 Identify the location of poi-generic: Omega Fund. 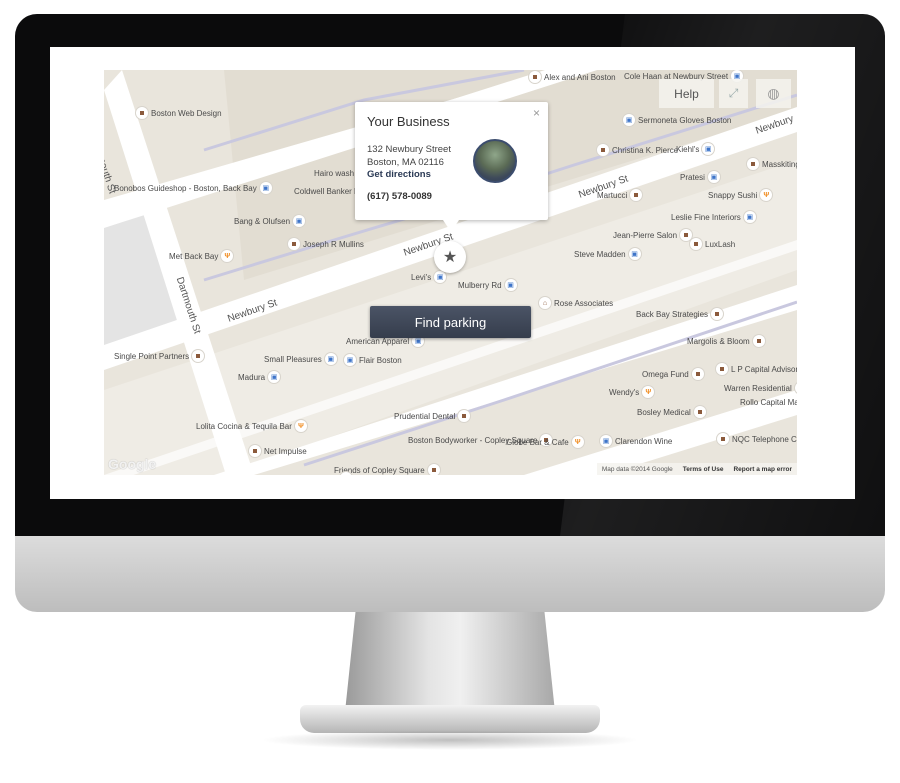
(673, 374).